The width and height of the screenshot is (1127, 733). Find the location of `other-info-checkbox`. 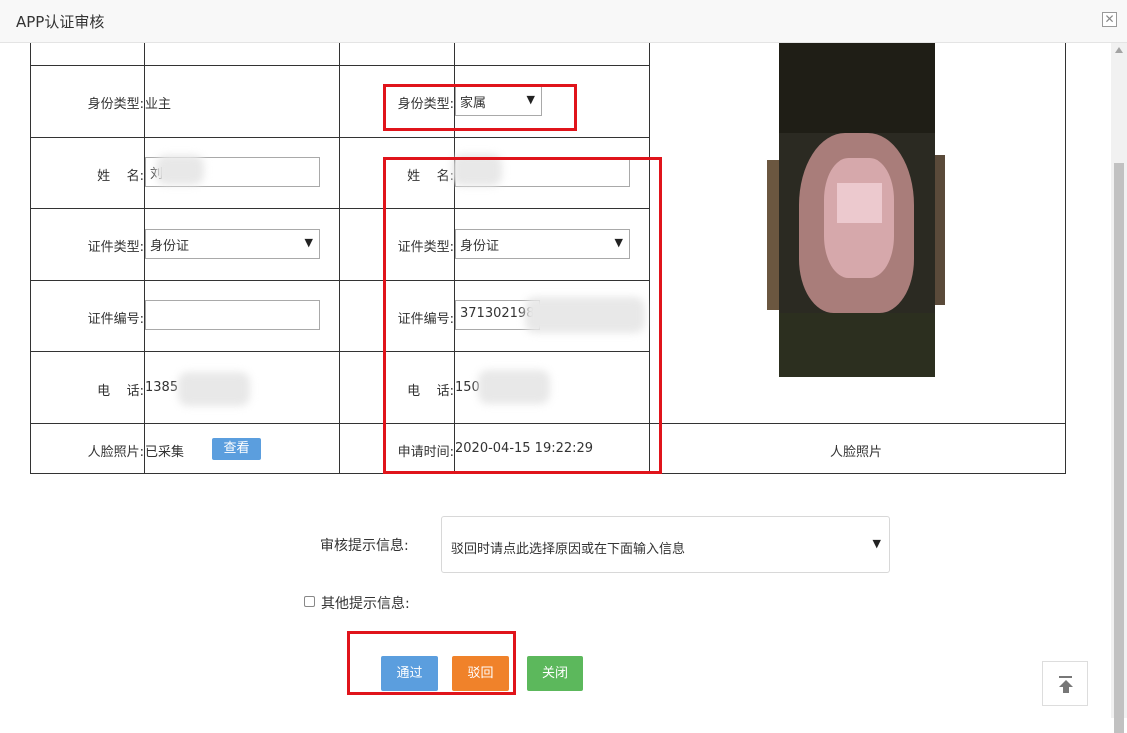

other-info-checkbox is located at coordinates (309, 601).